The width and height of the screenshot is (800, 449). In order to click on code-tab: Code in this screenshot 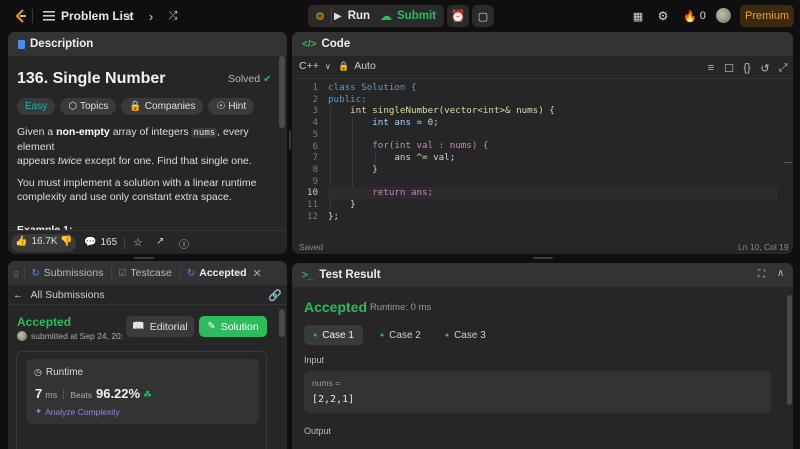, I will do `click(335, 44)`.